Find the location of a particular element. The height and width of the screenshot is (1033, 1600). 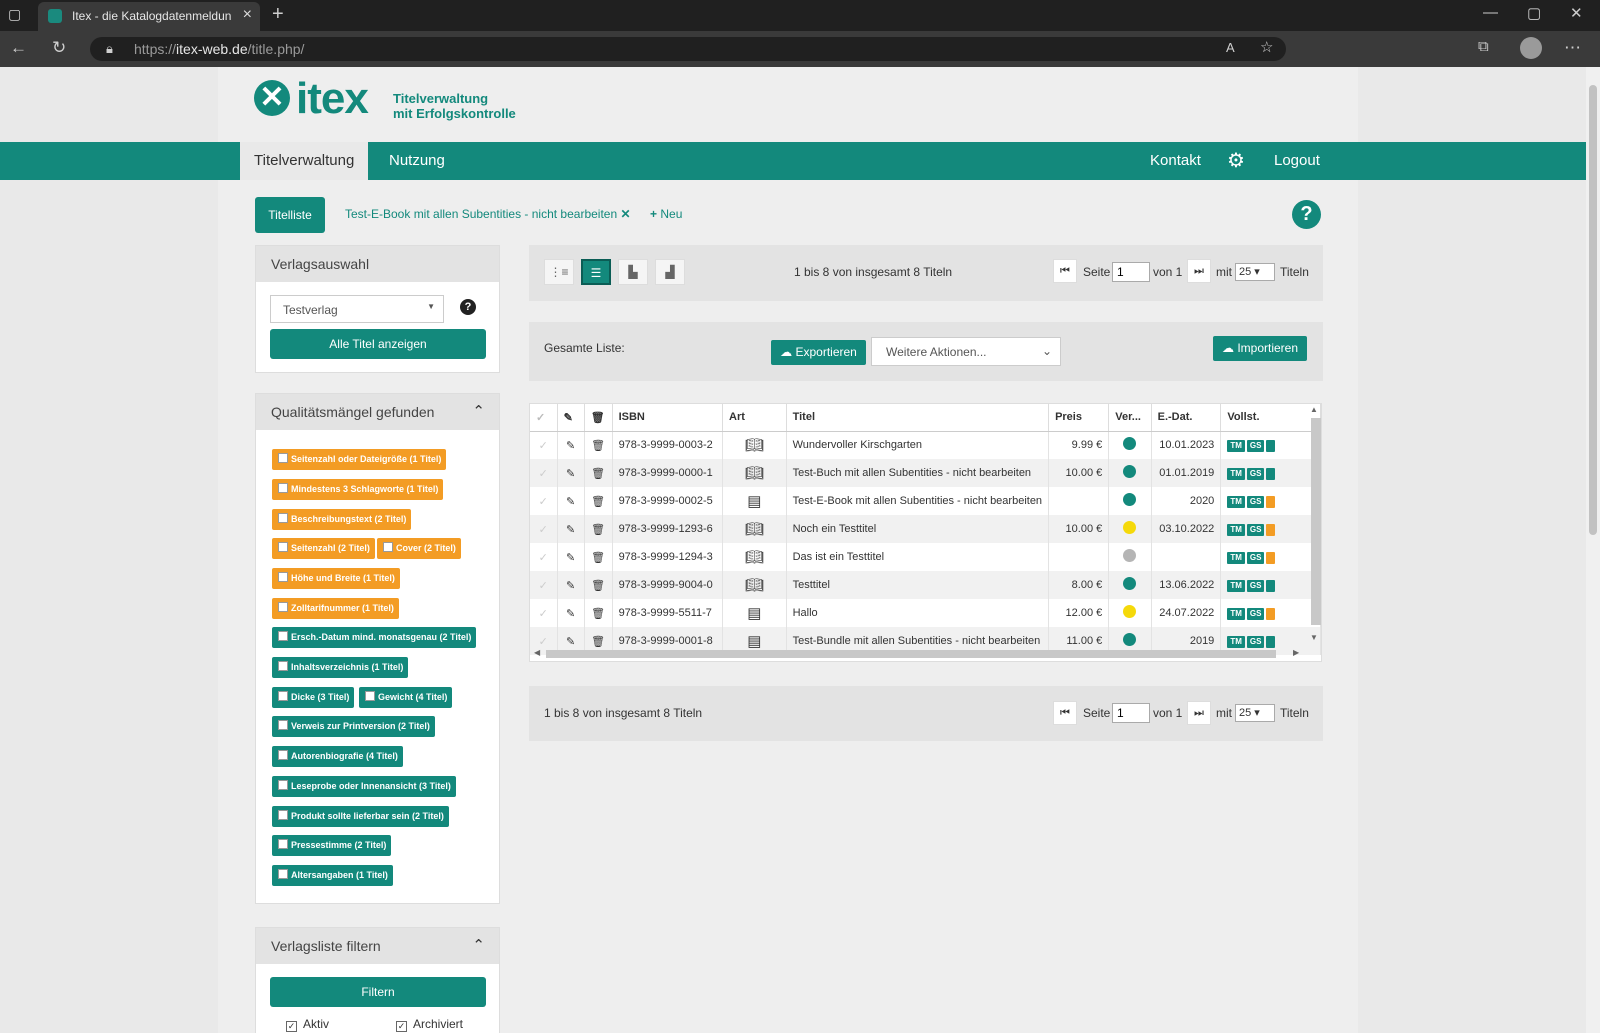

url-input: https://itex-web.de/title.php/ is located at coordinates (688, 49).